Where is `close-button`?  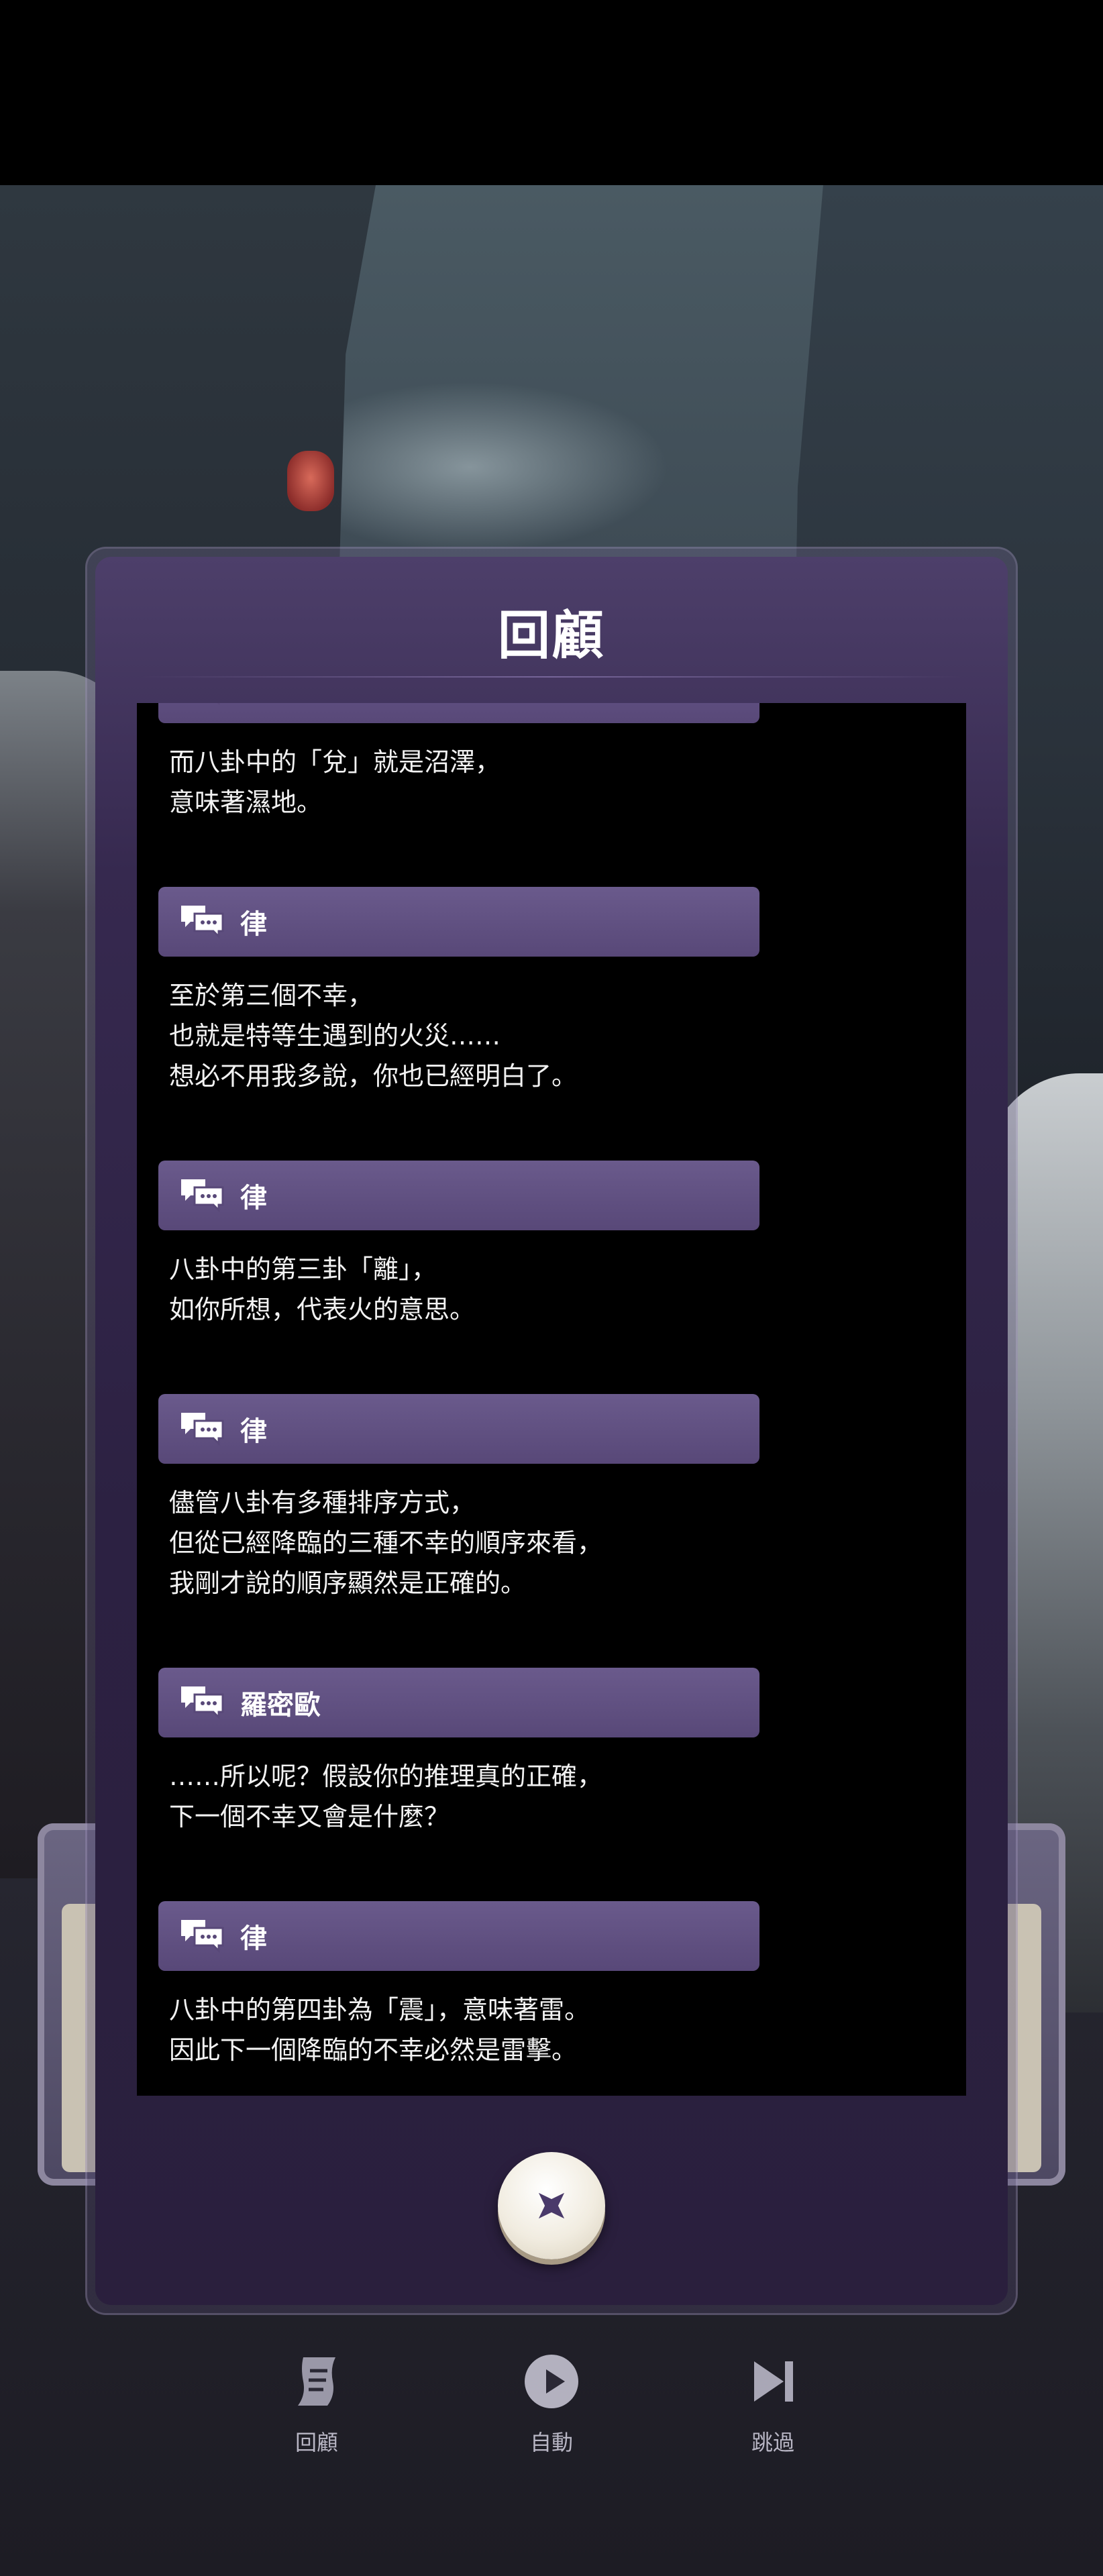 close-button is located at coordinates (551, 2205).